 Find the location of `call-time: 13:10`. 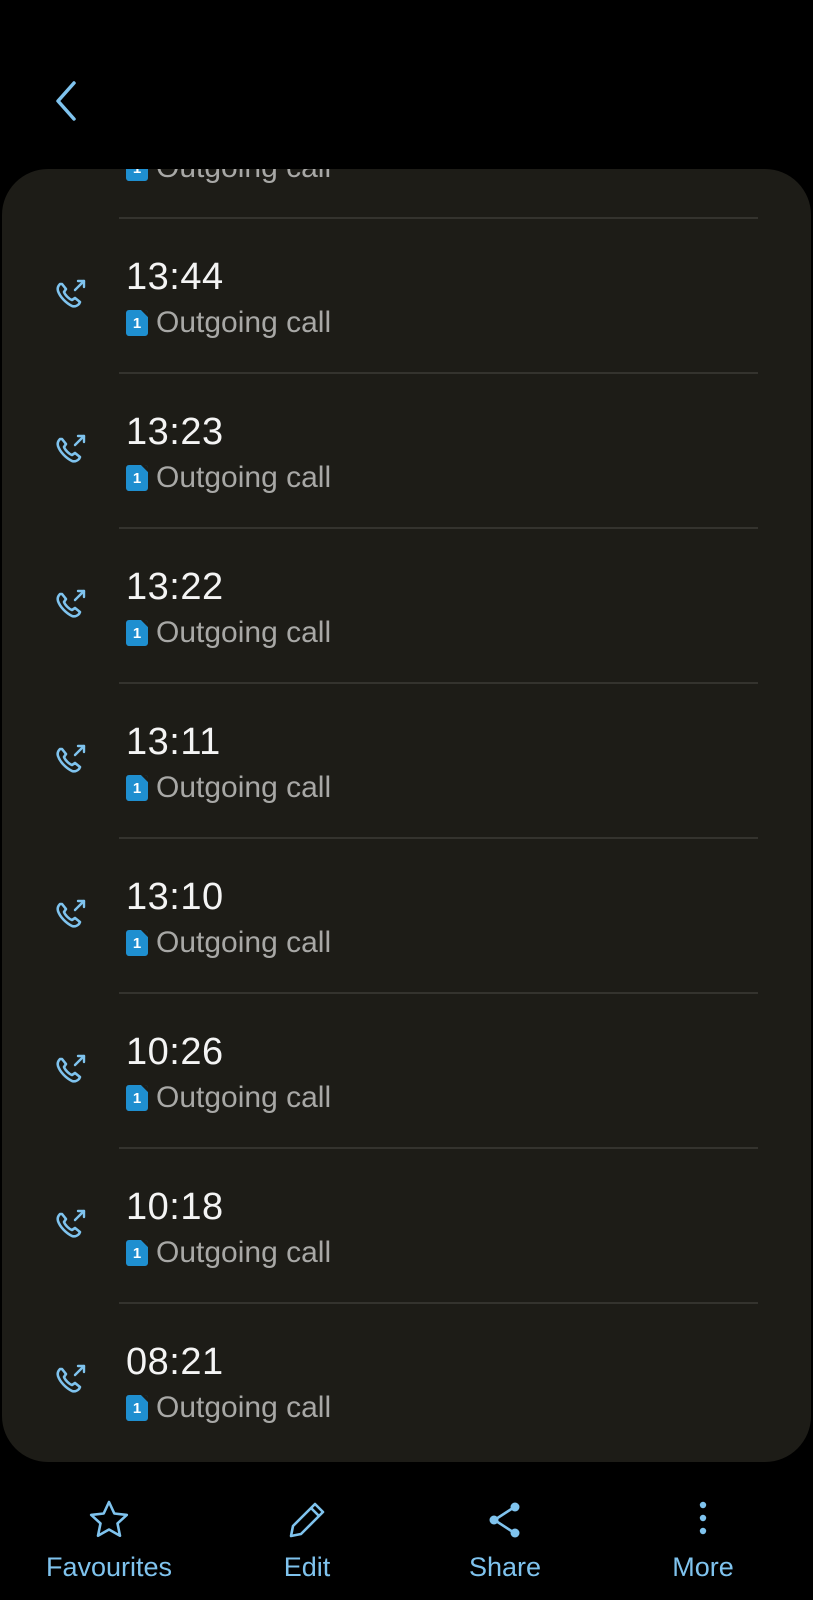

call-time: 13:10 is located at coordinates (175, 897).